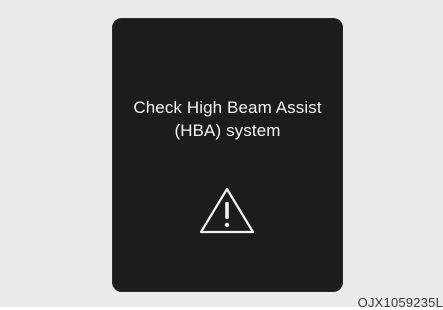  I want to click on message-line-1: Check High Beam Assist, so click(227, 107).